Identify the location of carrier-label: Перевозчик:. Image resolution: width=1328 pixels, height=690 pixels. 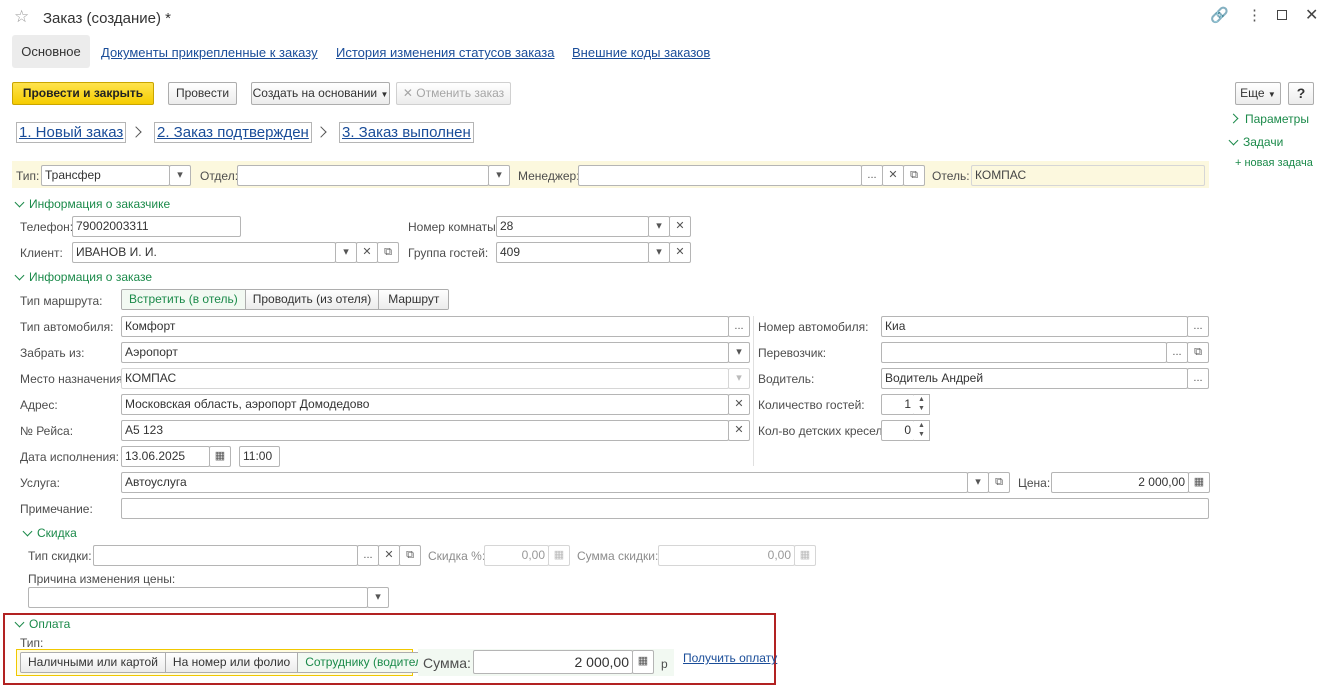
(792, 353).